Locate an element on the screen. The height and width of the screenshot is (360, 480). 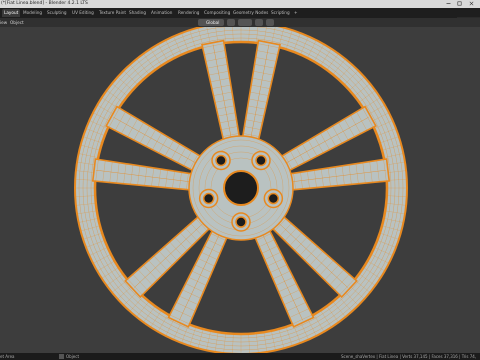
transform-orientation-select: Global is located at coordinates (211, 22).